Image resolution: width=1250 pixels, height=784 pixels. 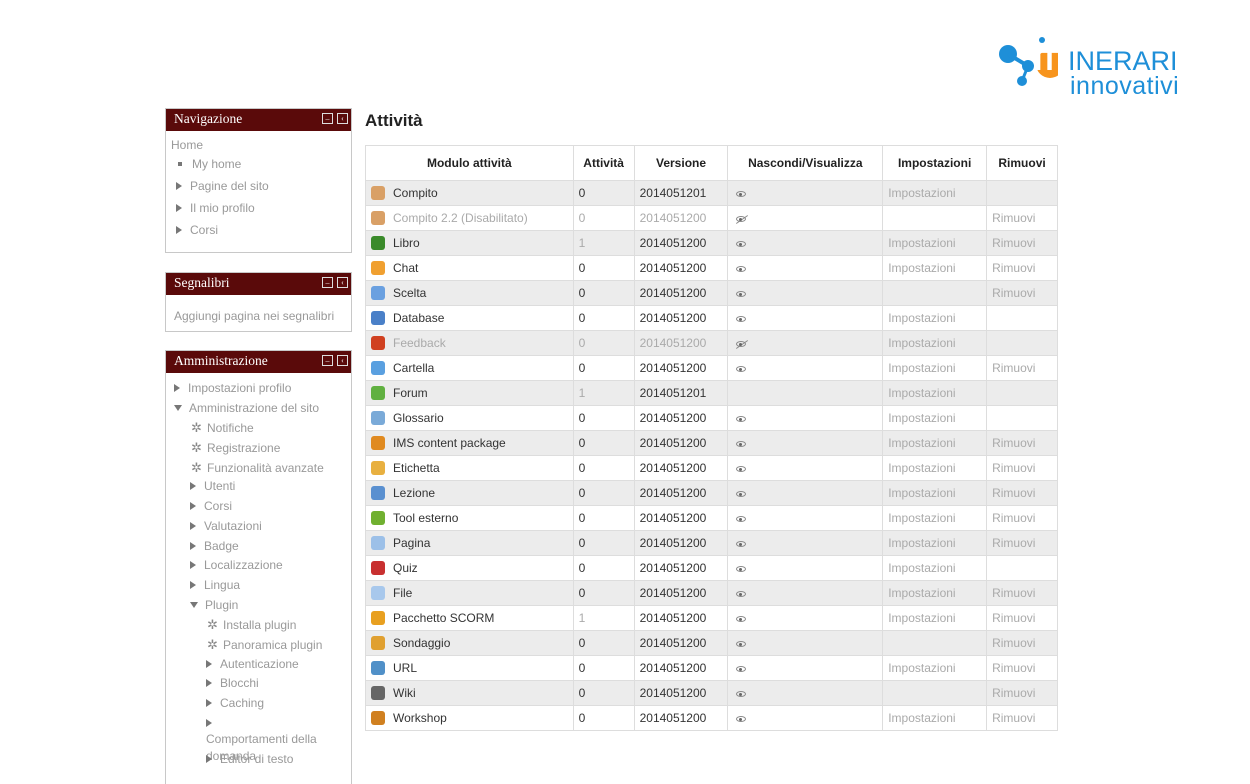 What do you see at coordinates (268, 487) in the screenshot?
I see `admin-tree-item: Utenti` at bounding box center [268, 487].